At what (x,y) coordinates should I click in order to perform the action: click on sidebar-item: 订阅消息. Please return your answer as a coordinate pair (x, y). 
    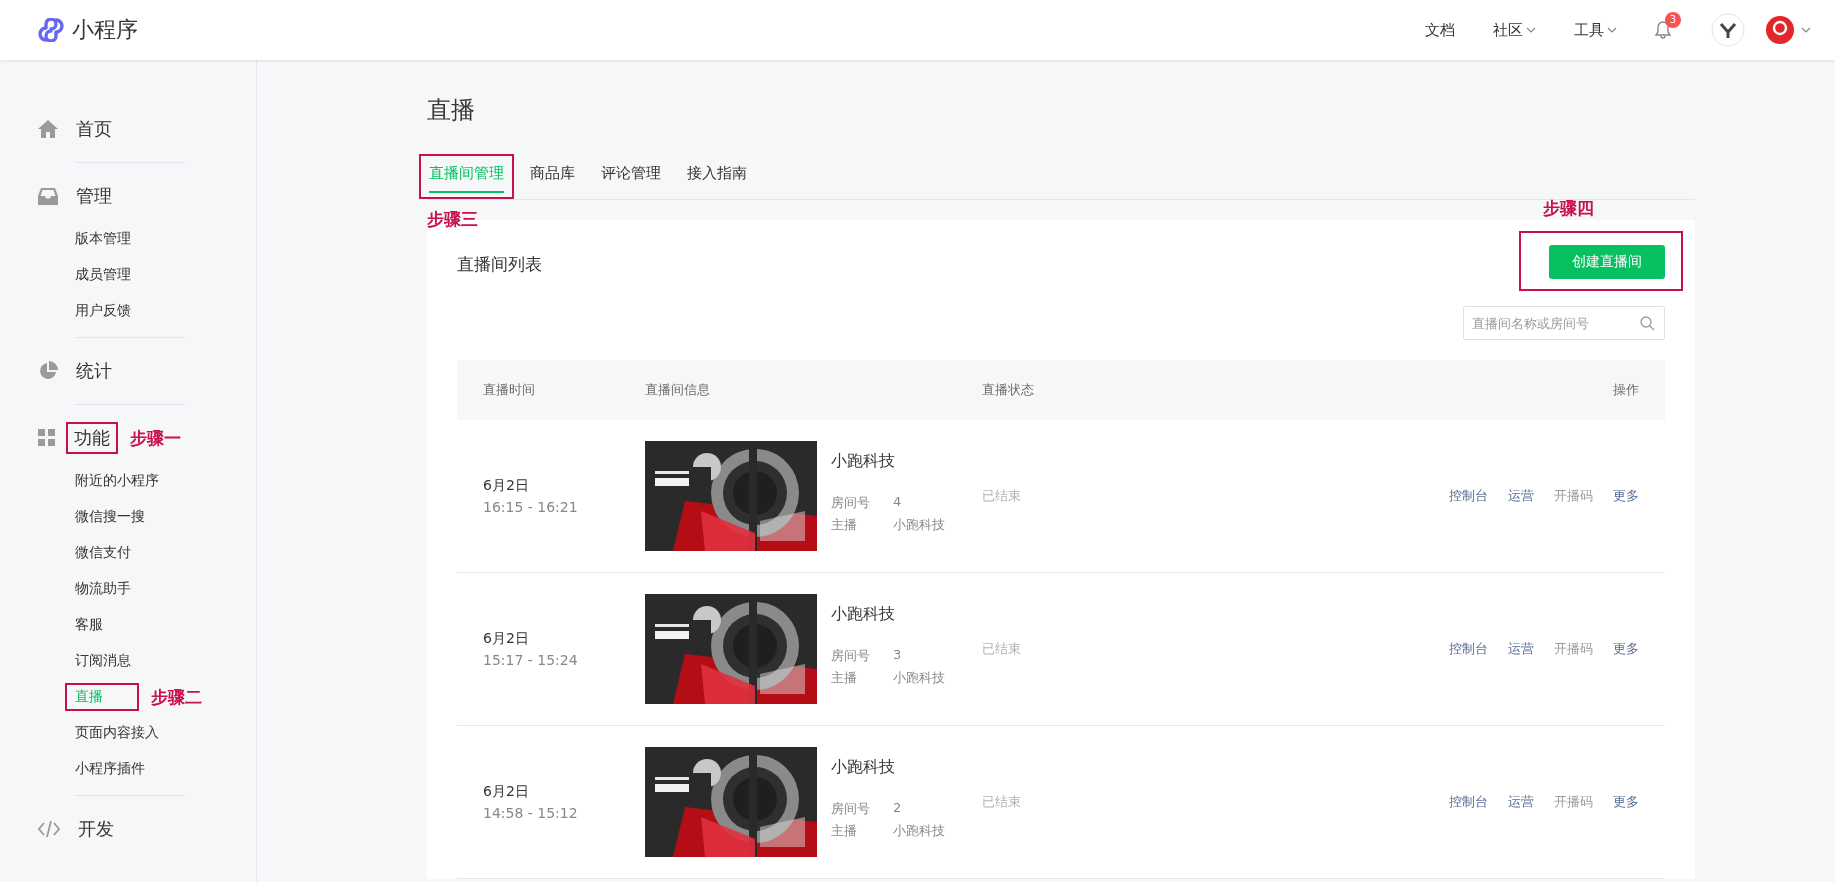
    Looking at the image, I should click on (116, 661).